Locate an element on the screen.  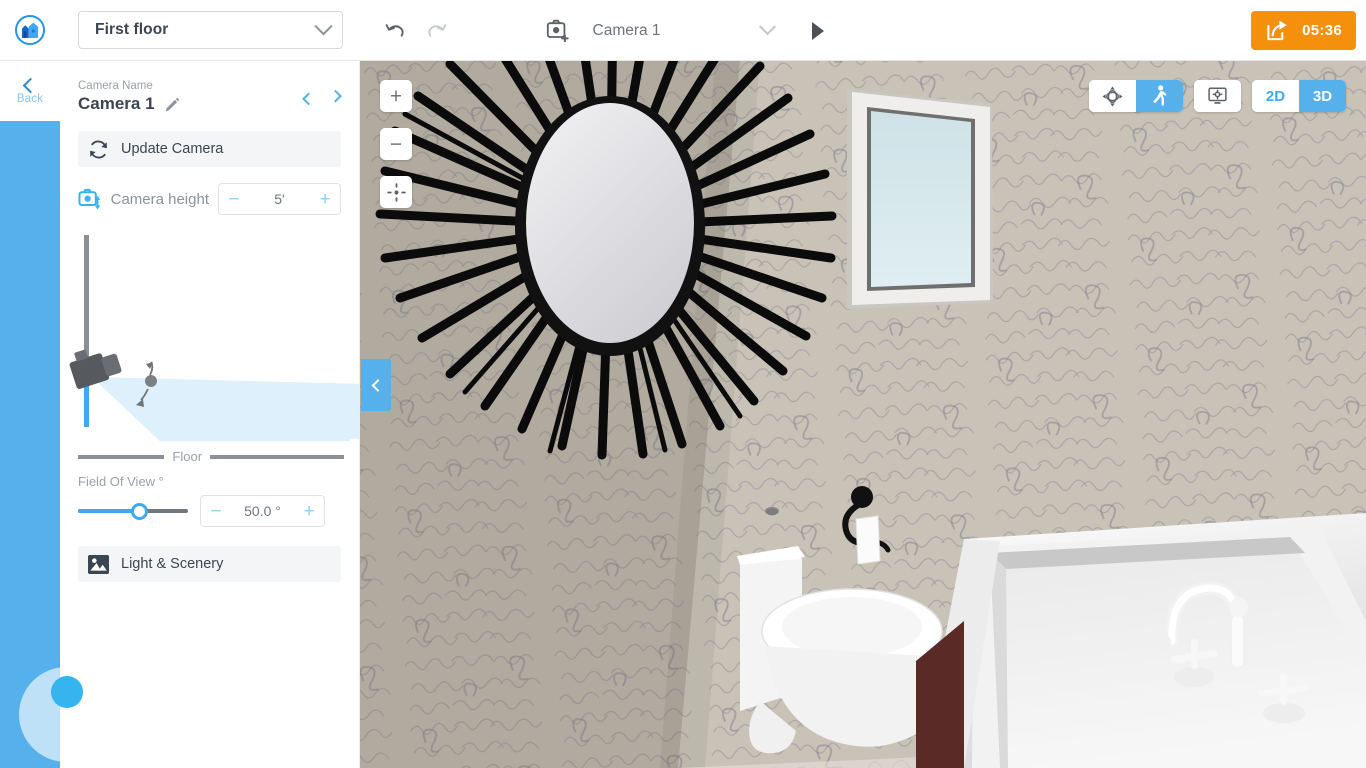
play-icon is located at coordinates (818, 30).